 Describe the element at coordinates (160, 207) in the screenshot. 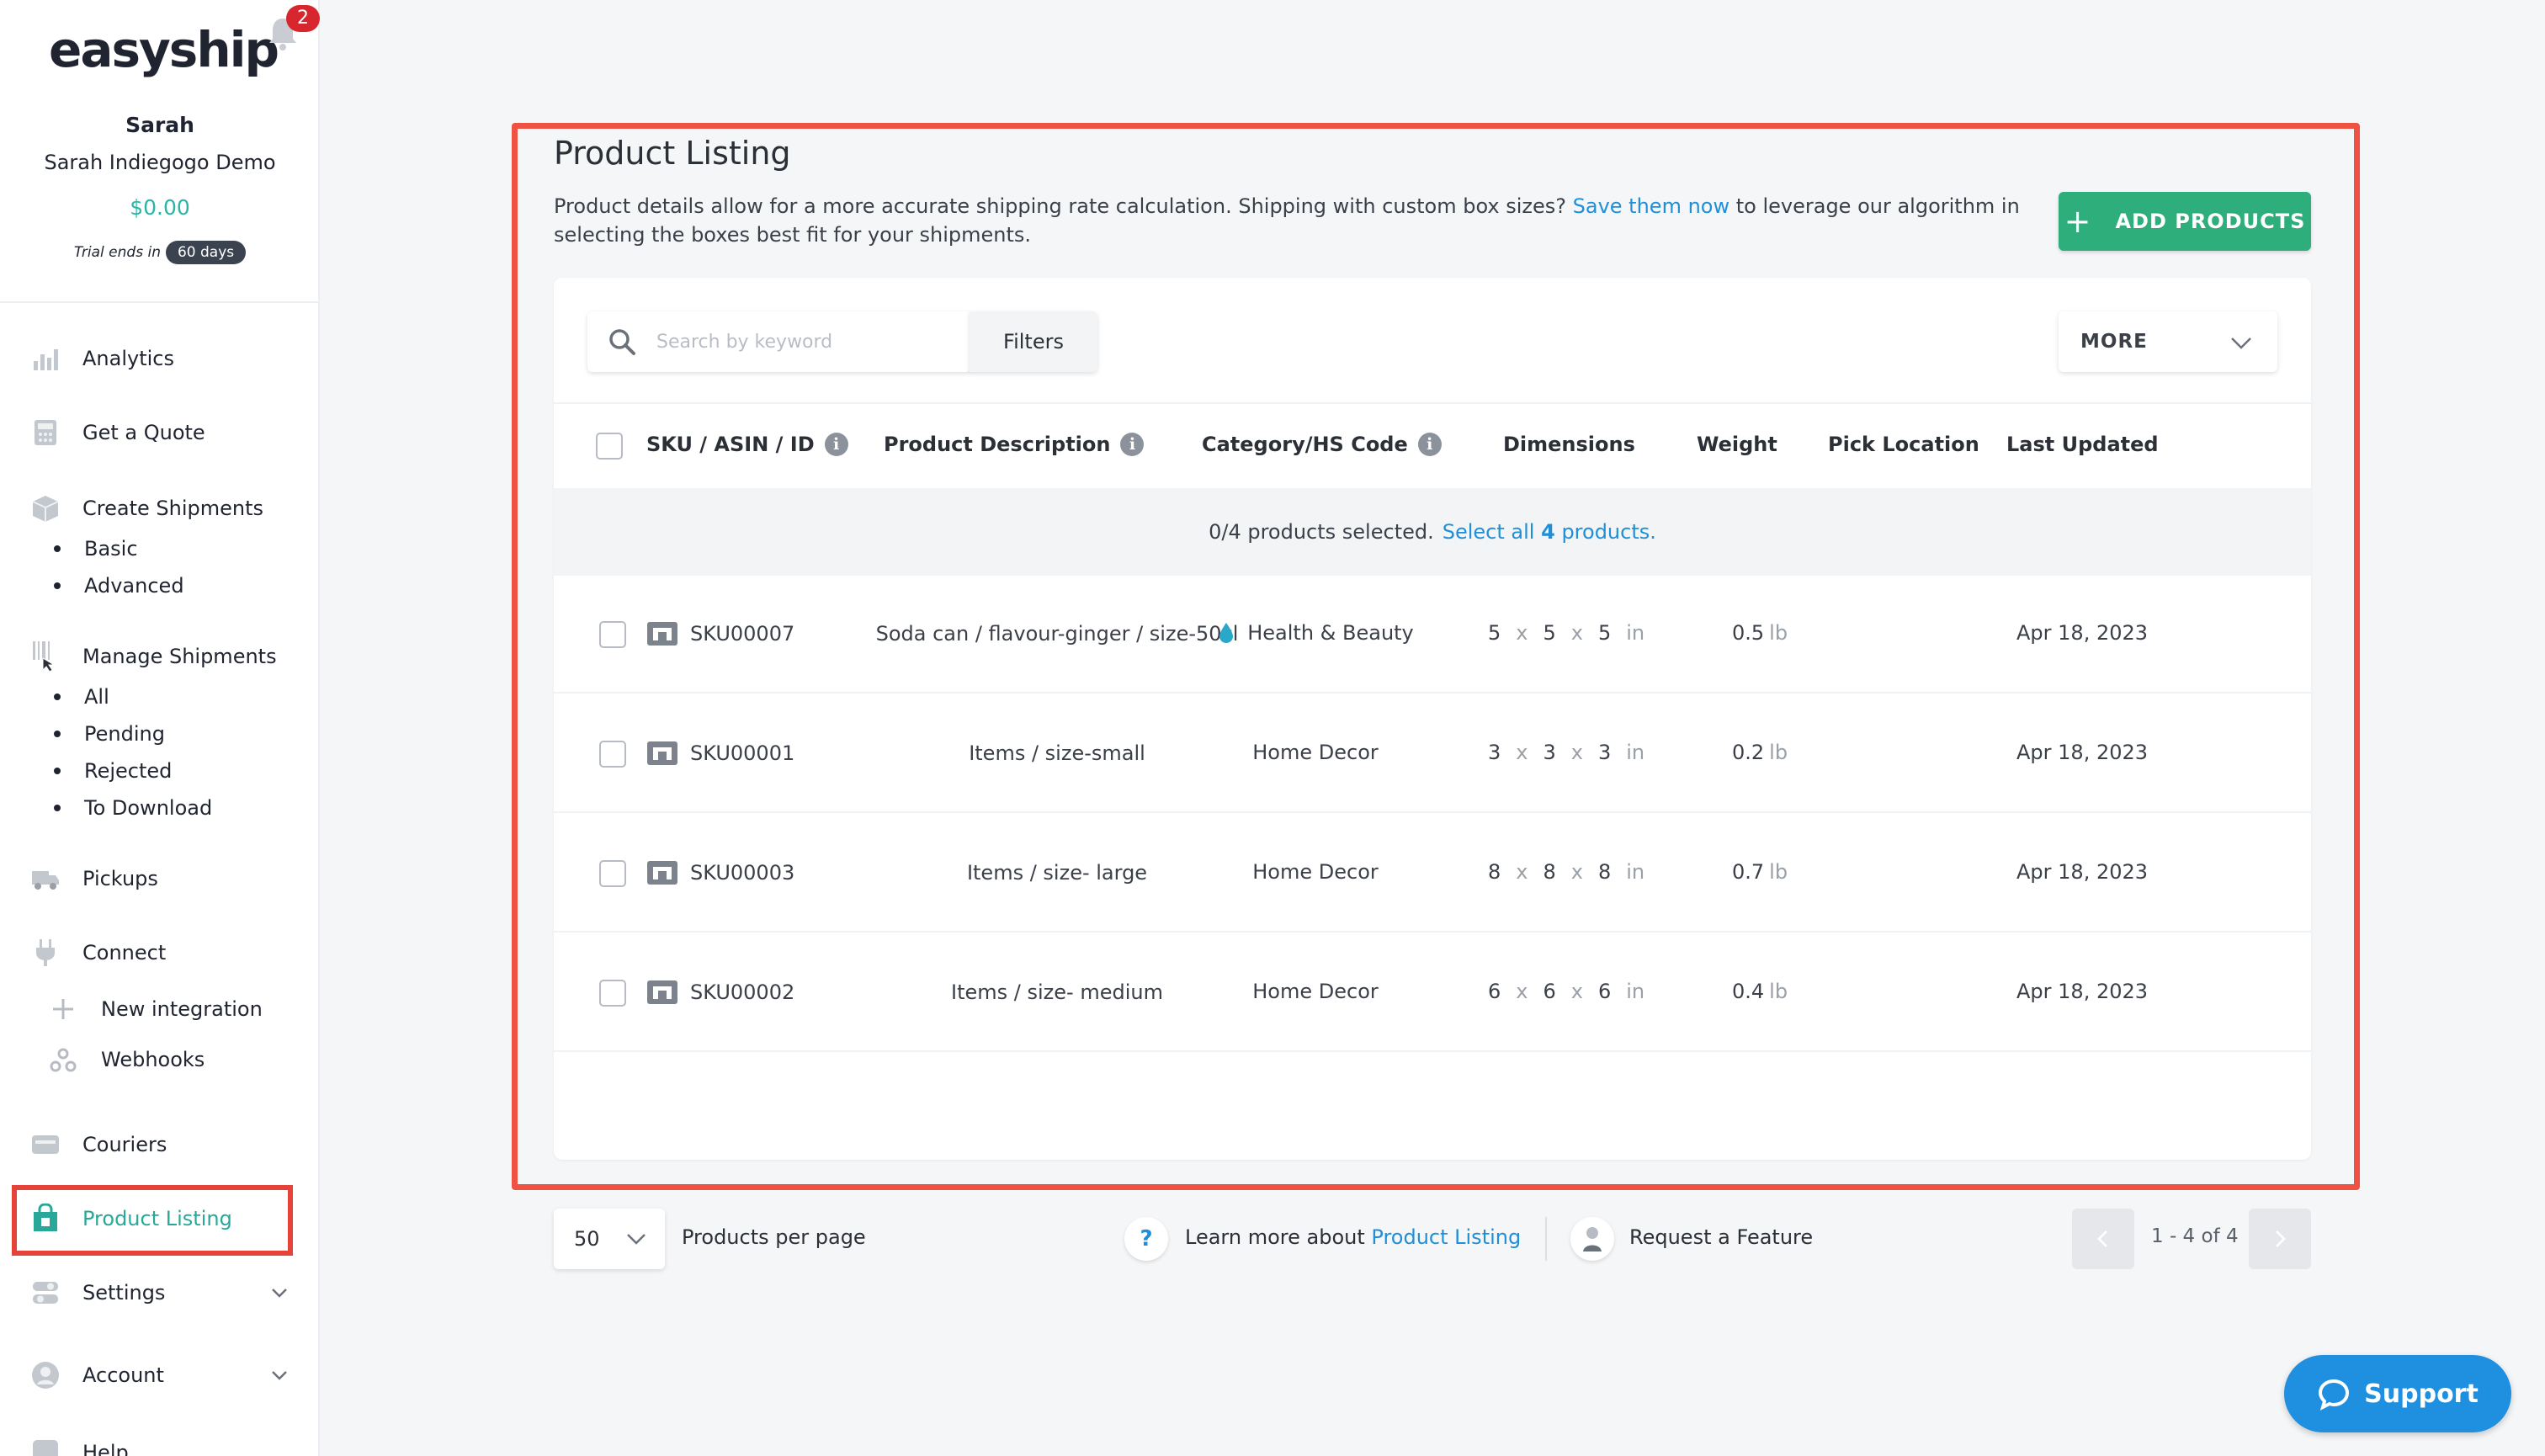

I see `account-balance: $0.00` at that location.